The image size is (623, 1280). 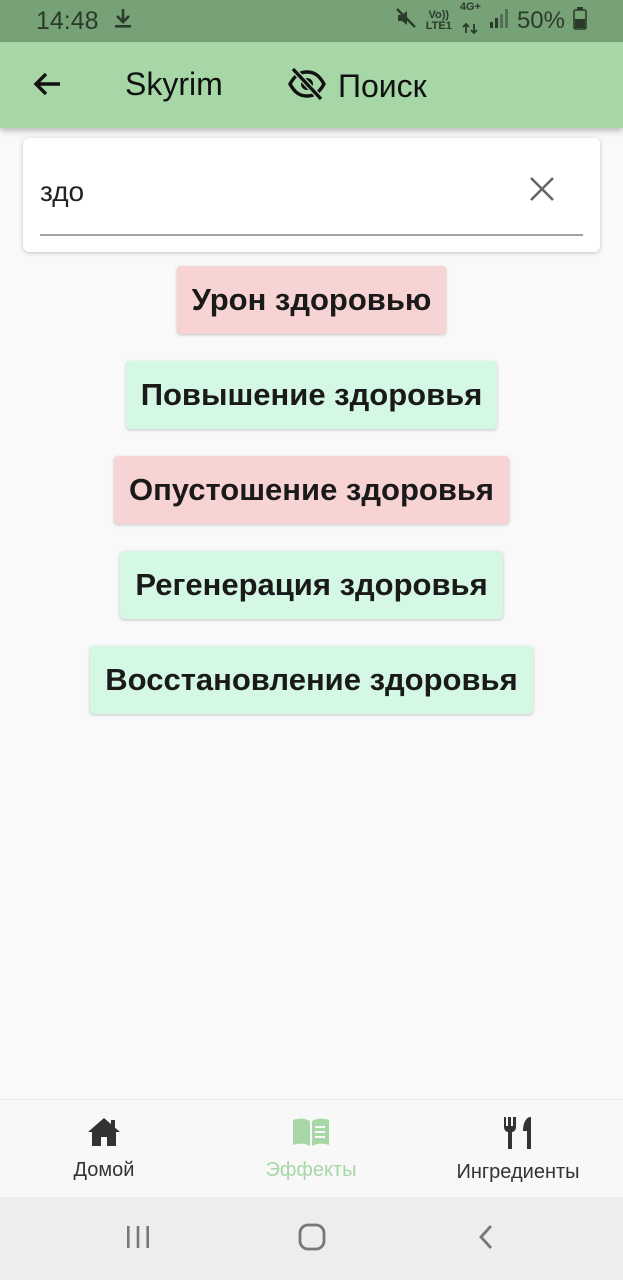 I want to click on nav-effects-label: Эффекты, so click(x=311, y=1170).